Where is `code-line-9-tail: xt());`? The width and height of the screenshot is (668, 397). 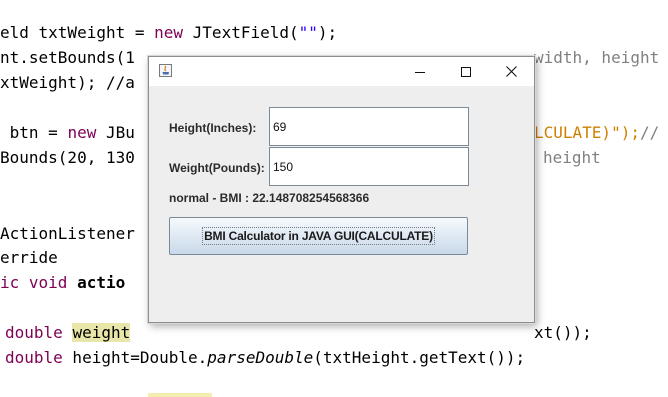 code-line-9-tail: xt()); is located at coordinates (563, 332).